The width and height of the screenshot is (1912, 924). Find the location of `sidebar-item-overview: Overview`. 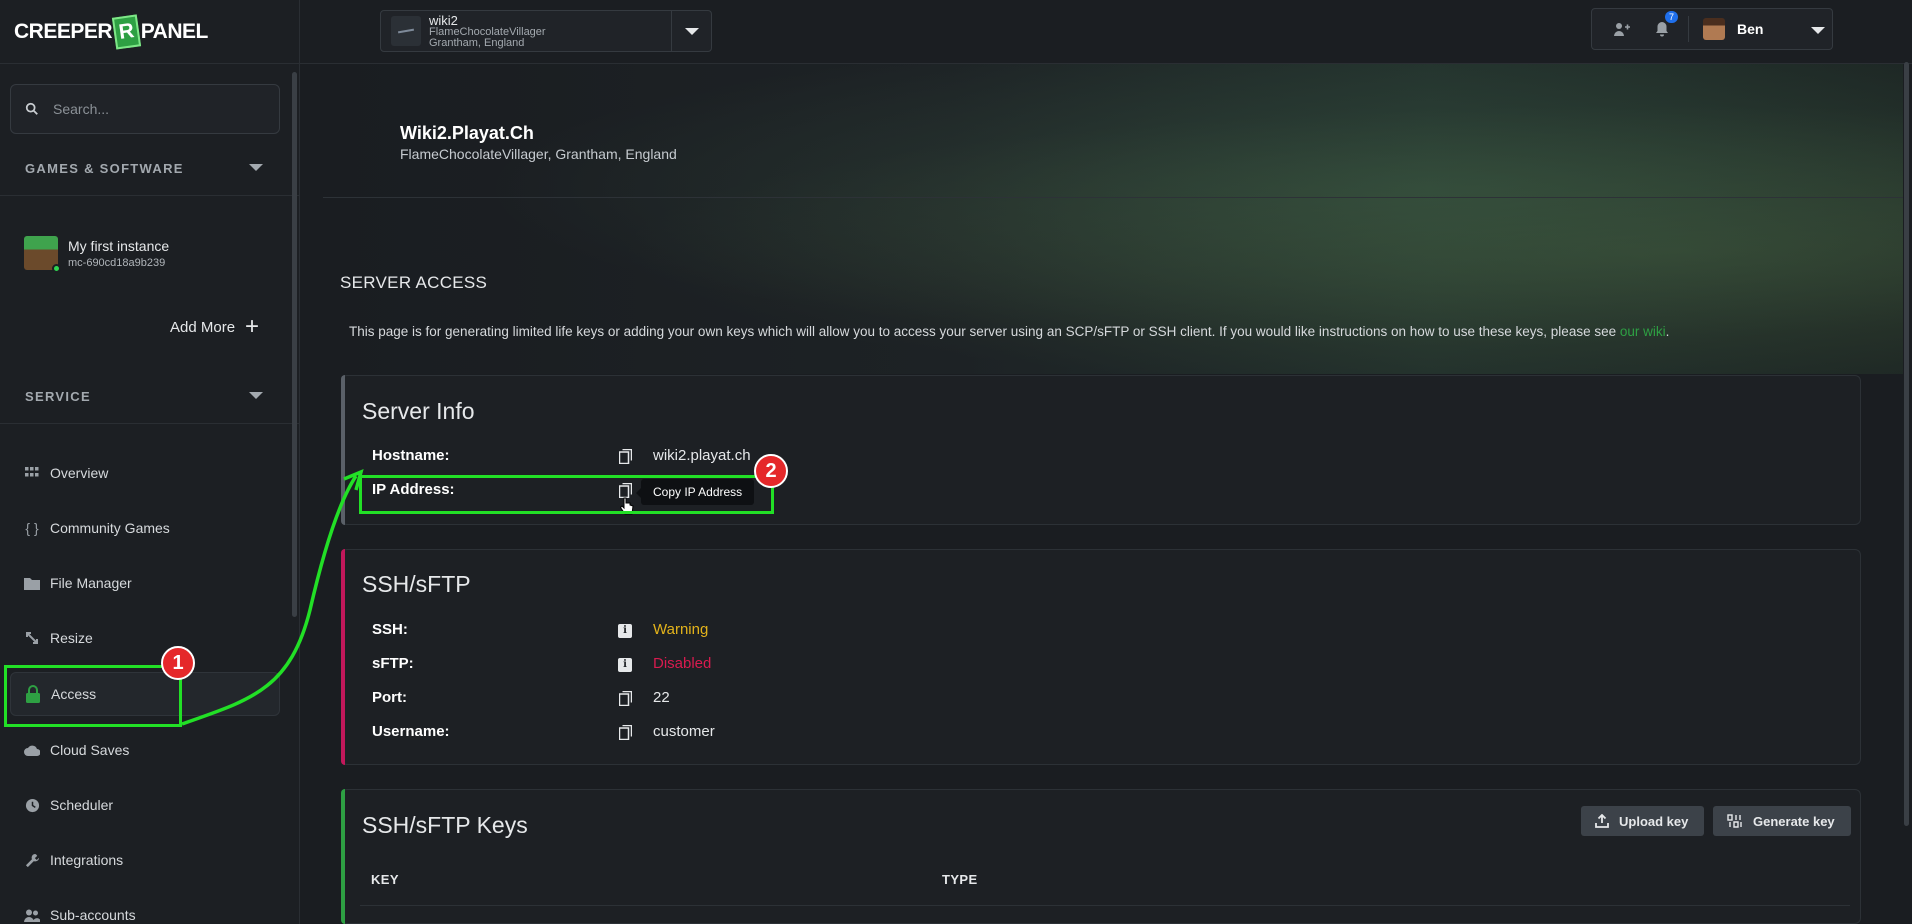

sidebar-item-overview: Overview is located at coordinates (145, 473).